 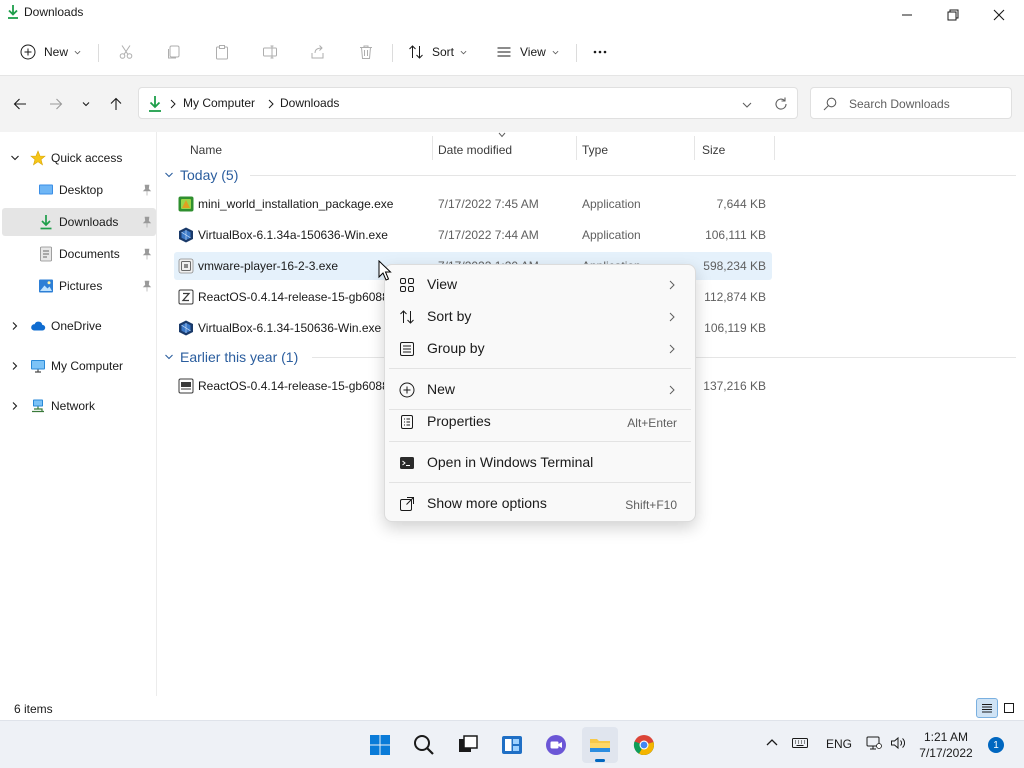 I want to click on delete-button, so click(x=366, y=52).